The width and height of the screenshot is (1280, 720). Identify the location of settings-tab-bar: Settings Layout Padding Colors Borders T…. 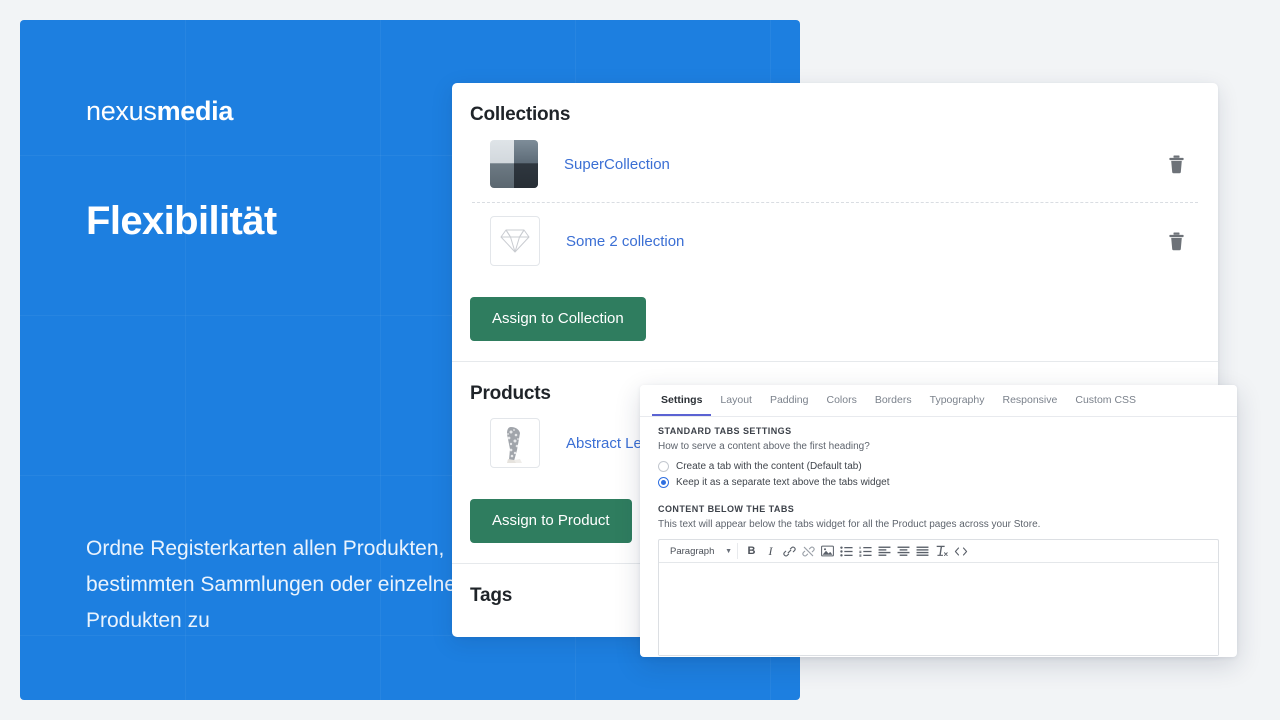
(938, 401).